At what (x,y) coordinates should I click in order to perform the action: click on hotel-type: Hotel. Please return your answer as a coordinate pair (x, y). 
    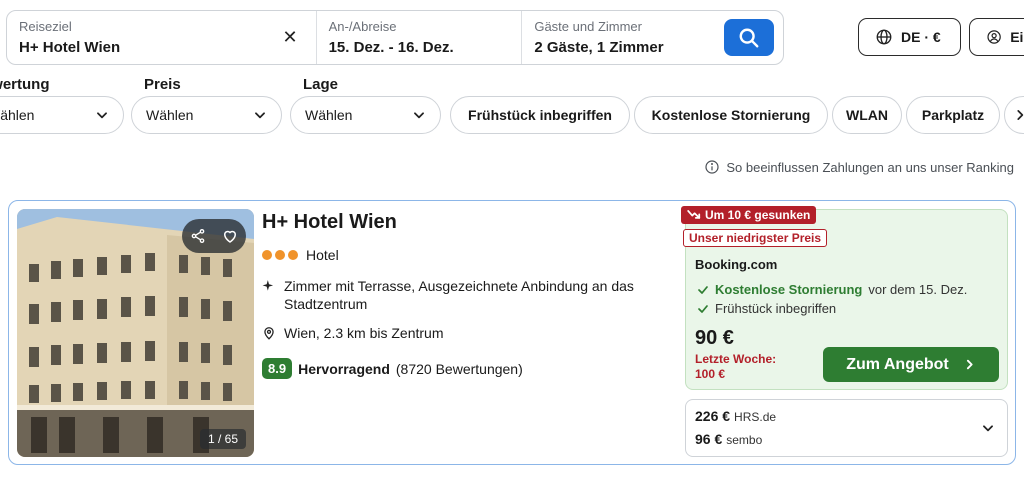
    Looking at the image, I should click on (322, 255).